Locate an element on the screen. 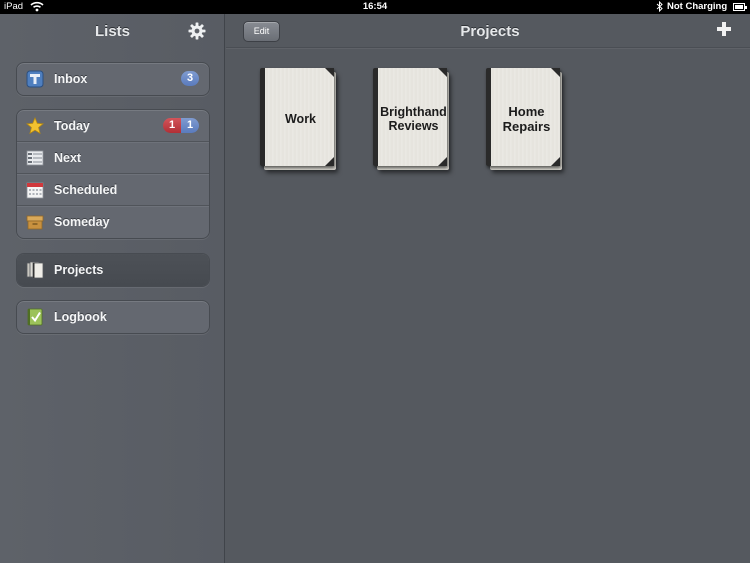 The height and width of the screenshot is (563, 750). sidebar-header: Lists is located at coordinates (112, 31).